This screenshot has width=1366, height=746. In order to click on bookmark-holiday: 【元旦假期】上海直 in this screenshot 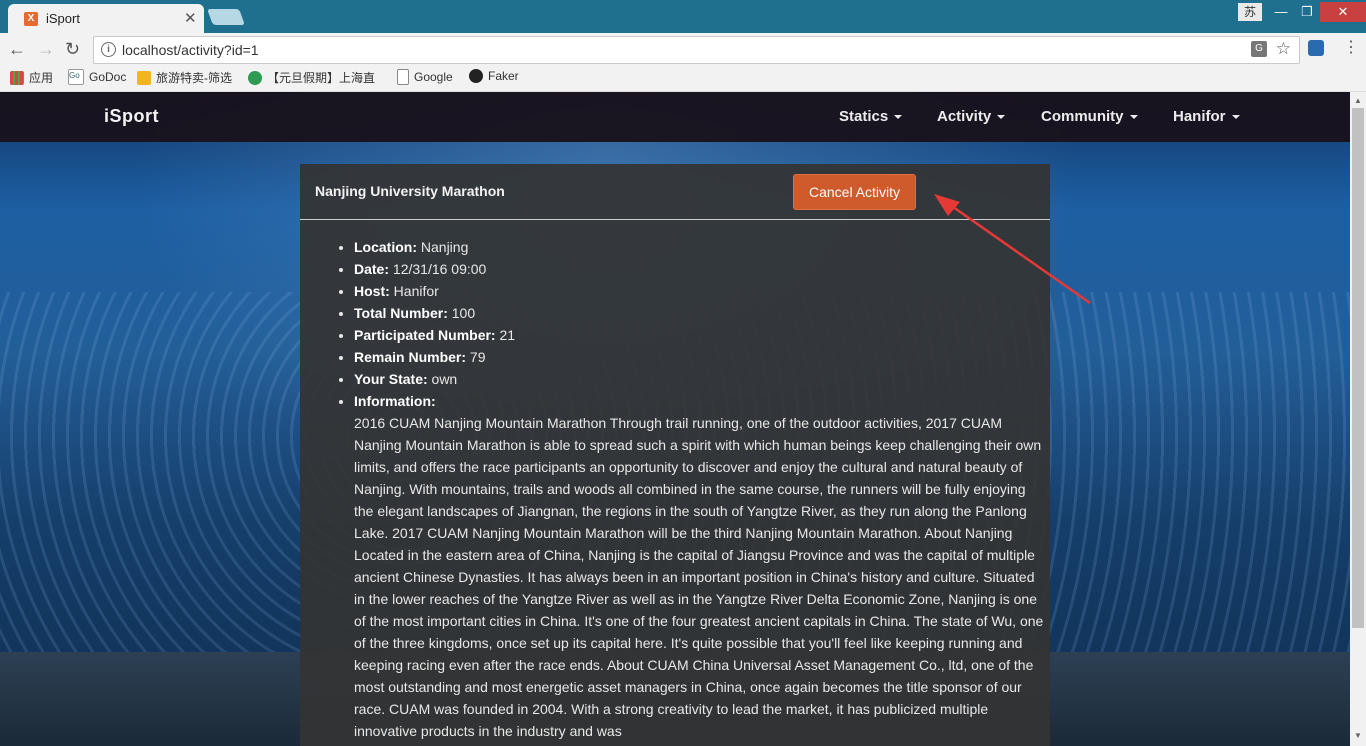, I will do `click(311, 77)`.